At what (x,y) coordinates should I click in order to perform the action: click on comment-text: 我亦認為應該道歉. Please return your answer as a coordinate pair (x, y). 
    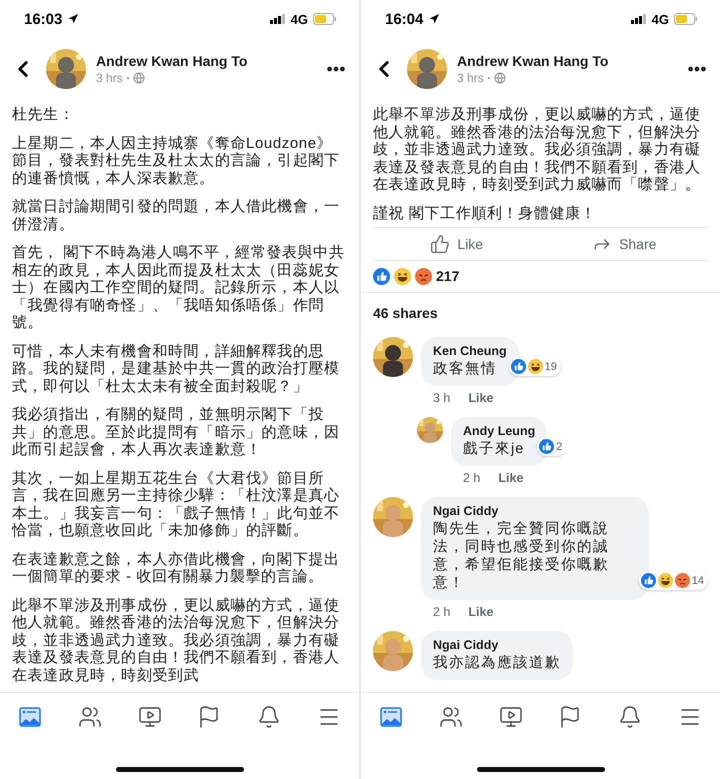
    Looking at the image, I should click on (497, 663).